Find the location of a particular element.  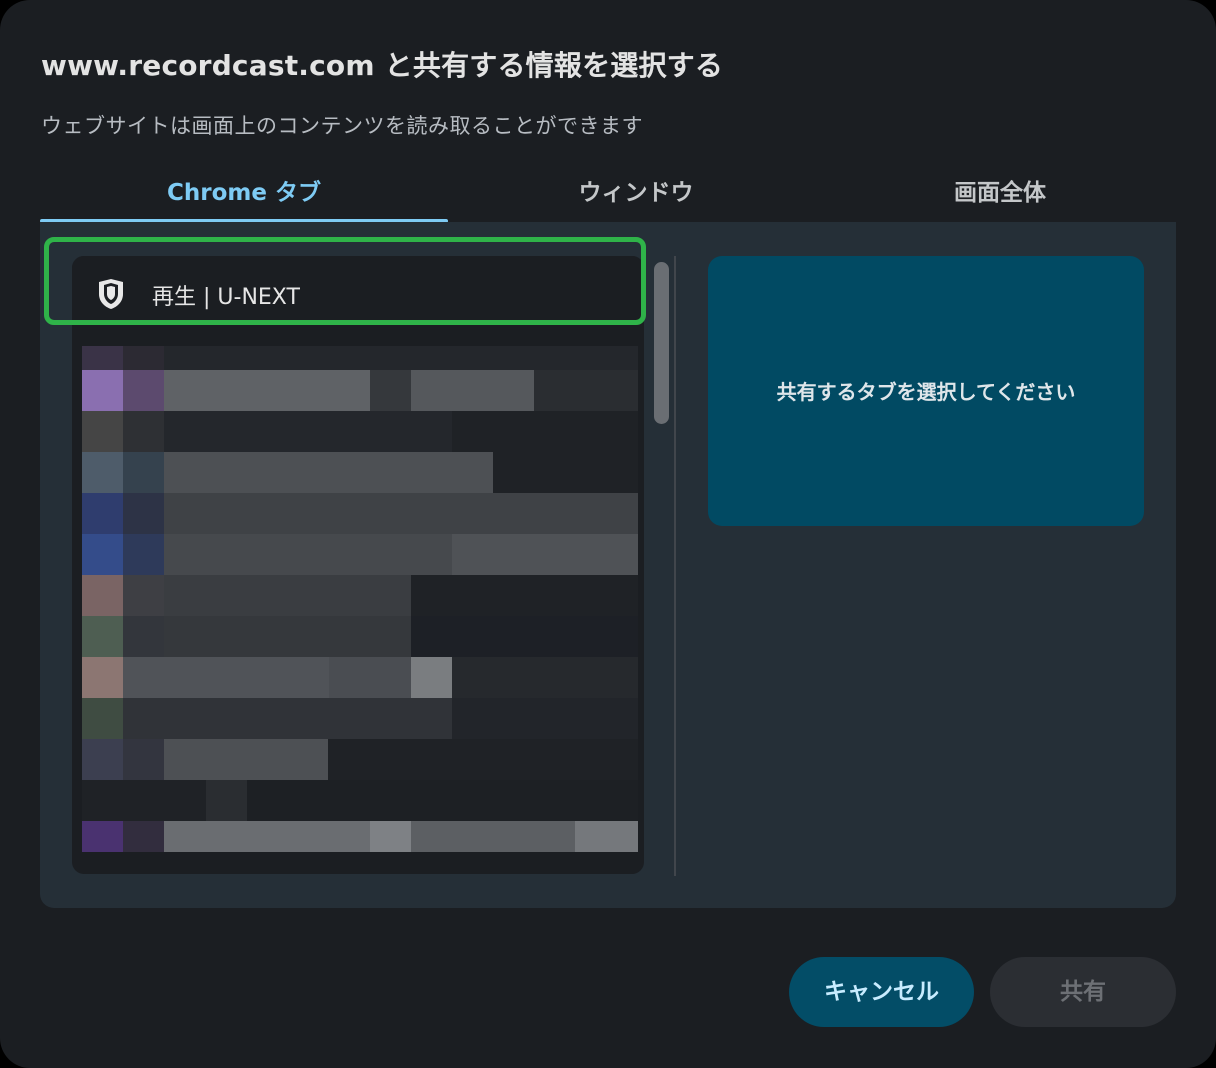

dialog-subtitle: ウェブサイトは画面上のコンテンツを読み取ることができます is located at coordinates (342, 126).